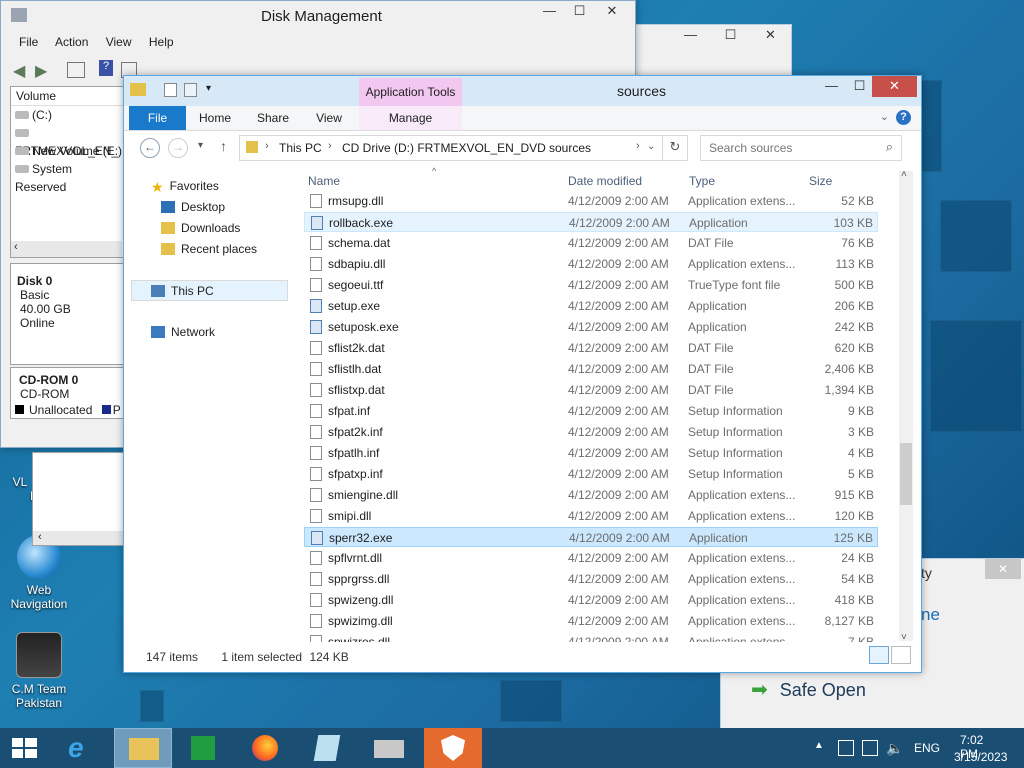 Image resolution: width=1024 pixels, height=768 pixels. Describe the element at coordinates (591, 243) in the screenshot. I see `file-row: schema.dat 4/12/2009 2:00 AM DAT File 76 KB` at that location.